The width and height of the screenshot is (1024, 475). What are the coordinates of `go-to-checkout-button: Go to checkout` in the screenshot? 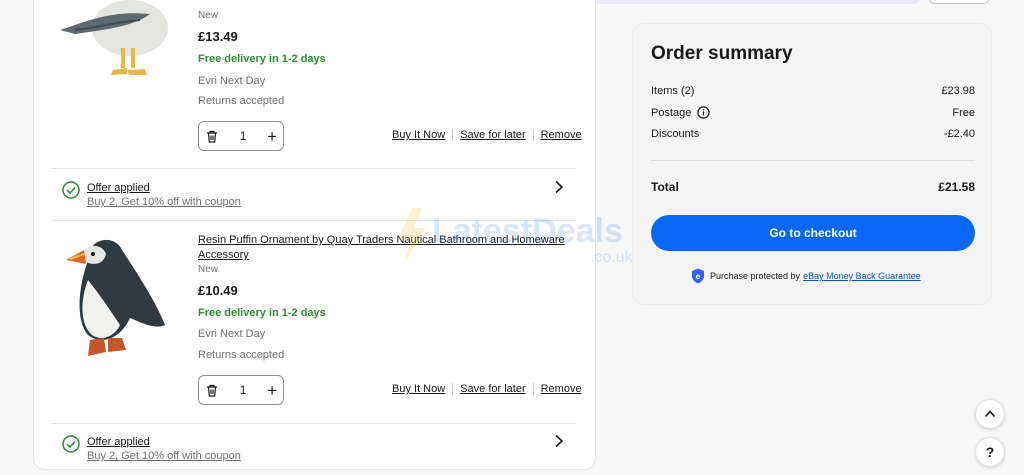 It's located at (813, 233).